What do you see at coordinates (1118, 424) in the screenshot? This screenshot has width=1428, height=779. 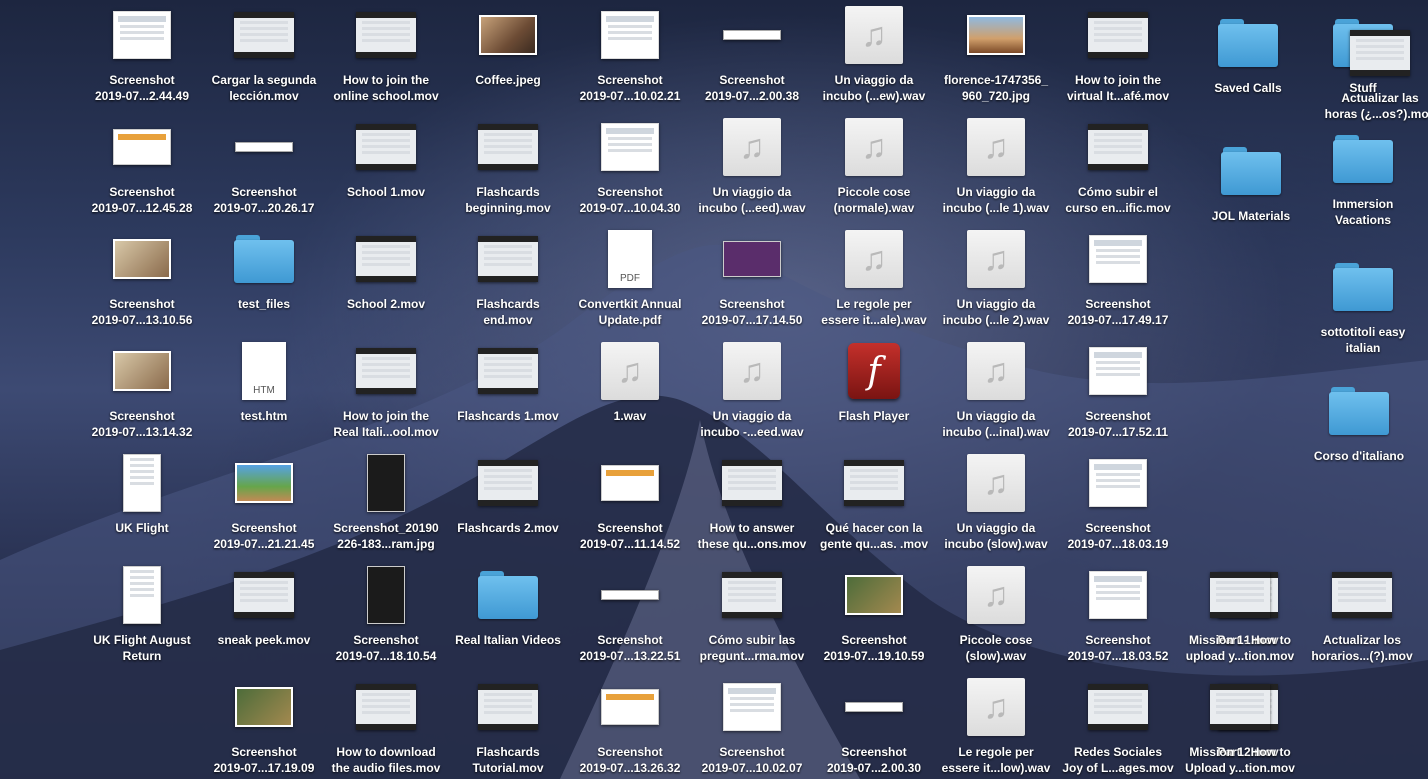 I see `file-name-label: Screenshot 2019-07...17.52.11` at bounding box center [1118, 424].